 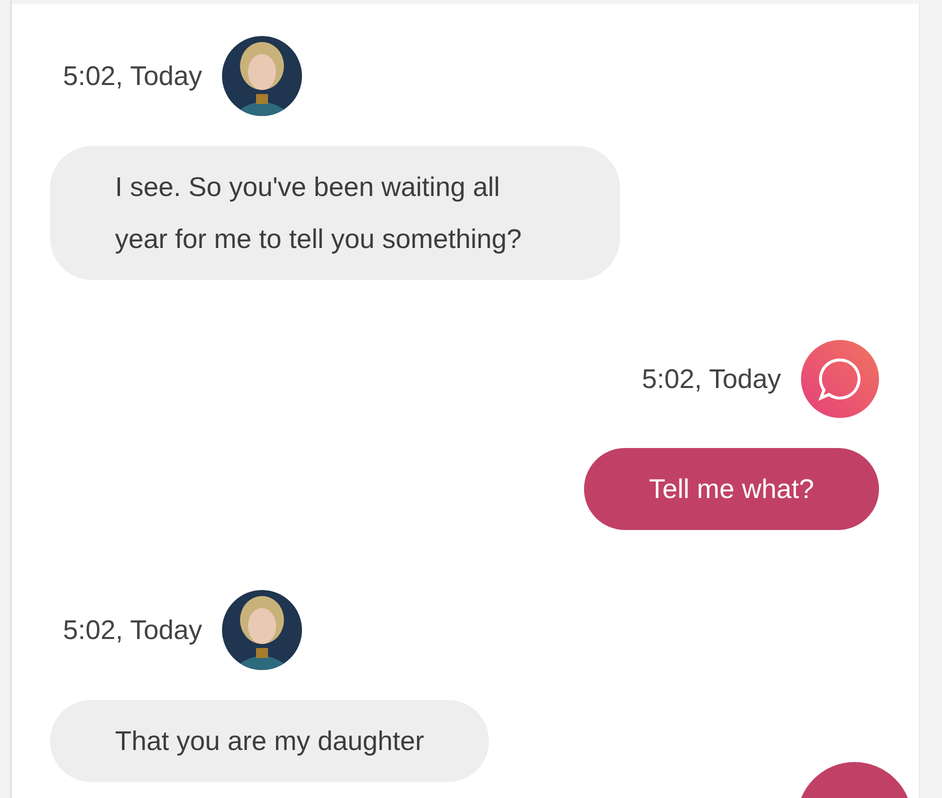 What do you see at coordinates (840, 379) in the screenshot?
I see `chat-icon` at bounding box center [840, 379].